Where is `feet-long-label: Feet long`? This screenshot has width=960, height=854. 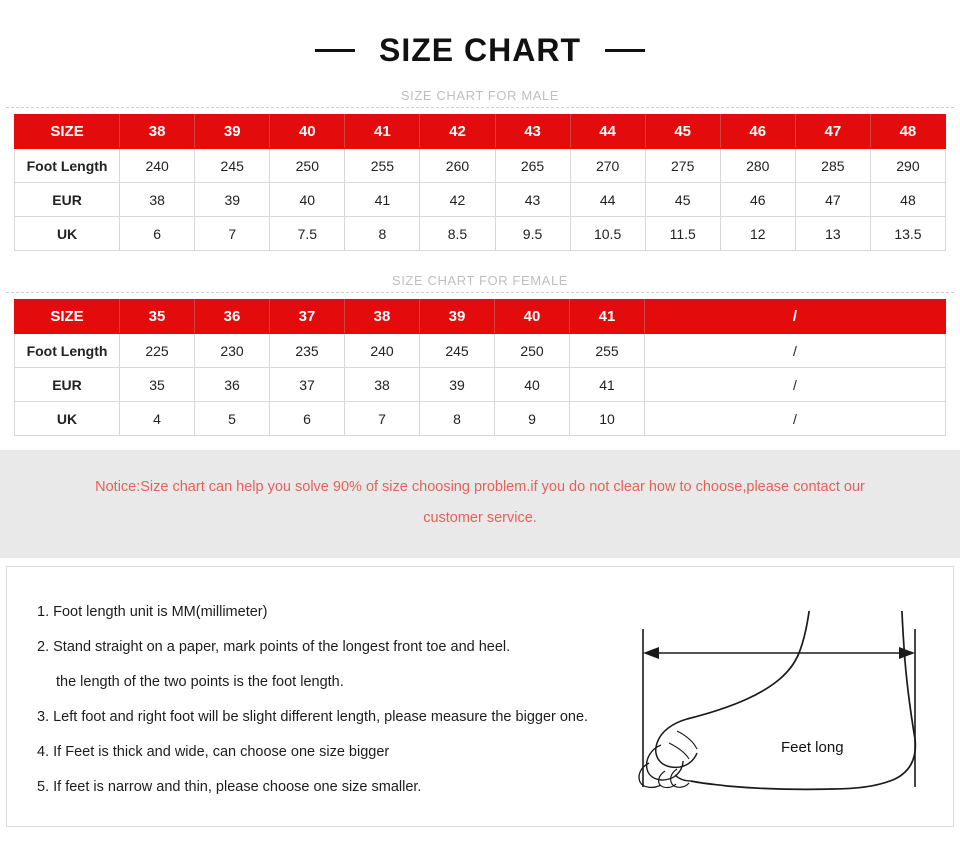 feet-long-label: Feet long is located at coordinates (812, 747).